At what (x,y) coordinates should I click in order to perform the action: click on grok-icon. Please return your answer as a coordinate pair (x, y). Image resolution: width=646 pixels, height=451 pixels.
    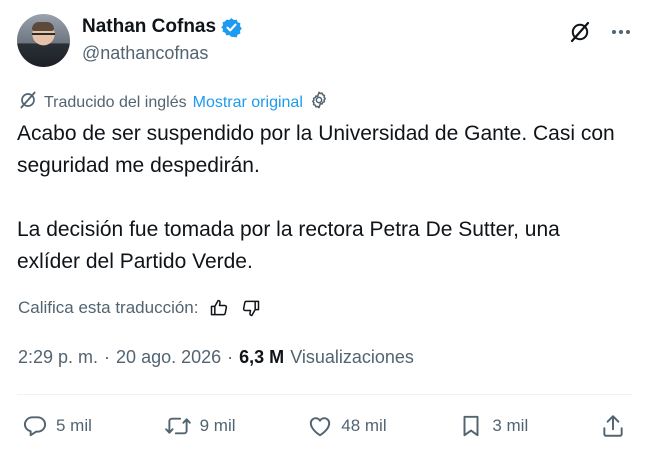
    Looking at the image, I should click on (580, 32).